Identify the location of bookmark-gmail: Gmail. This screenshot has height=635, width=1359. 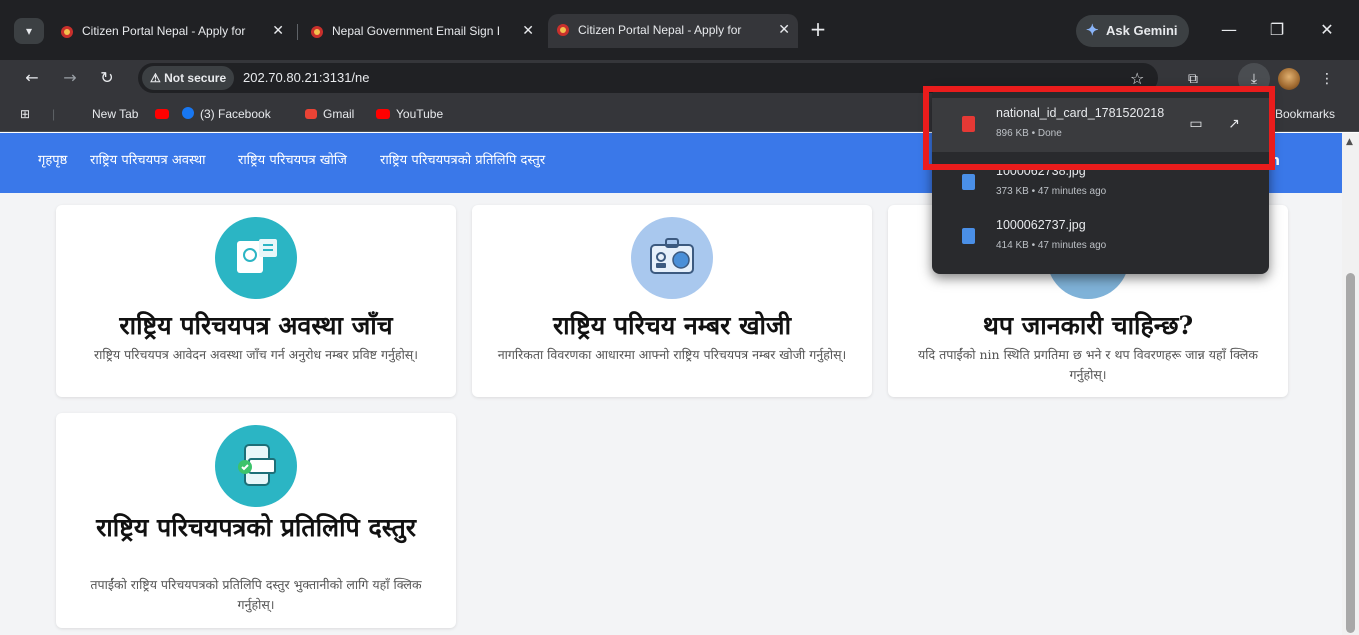
(329, 114).